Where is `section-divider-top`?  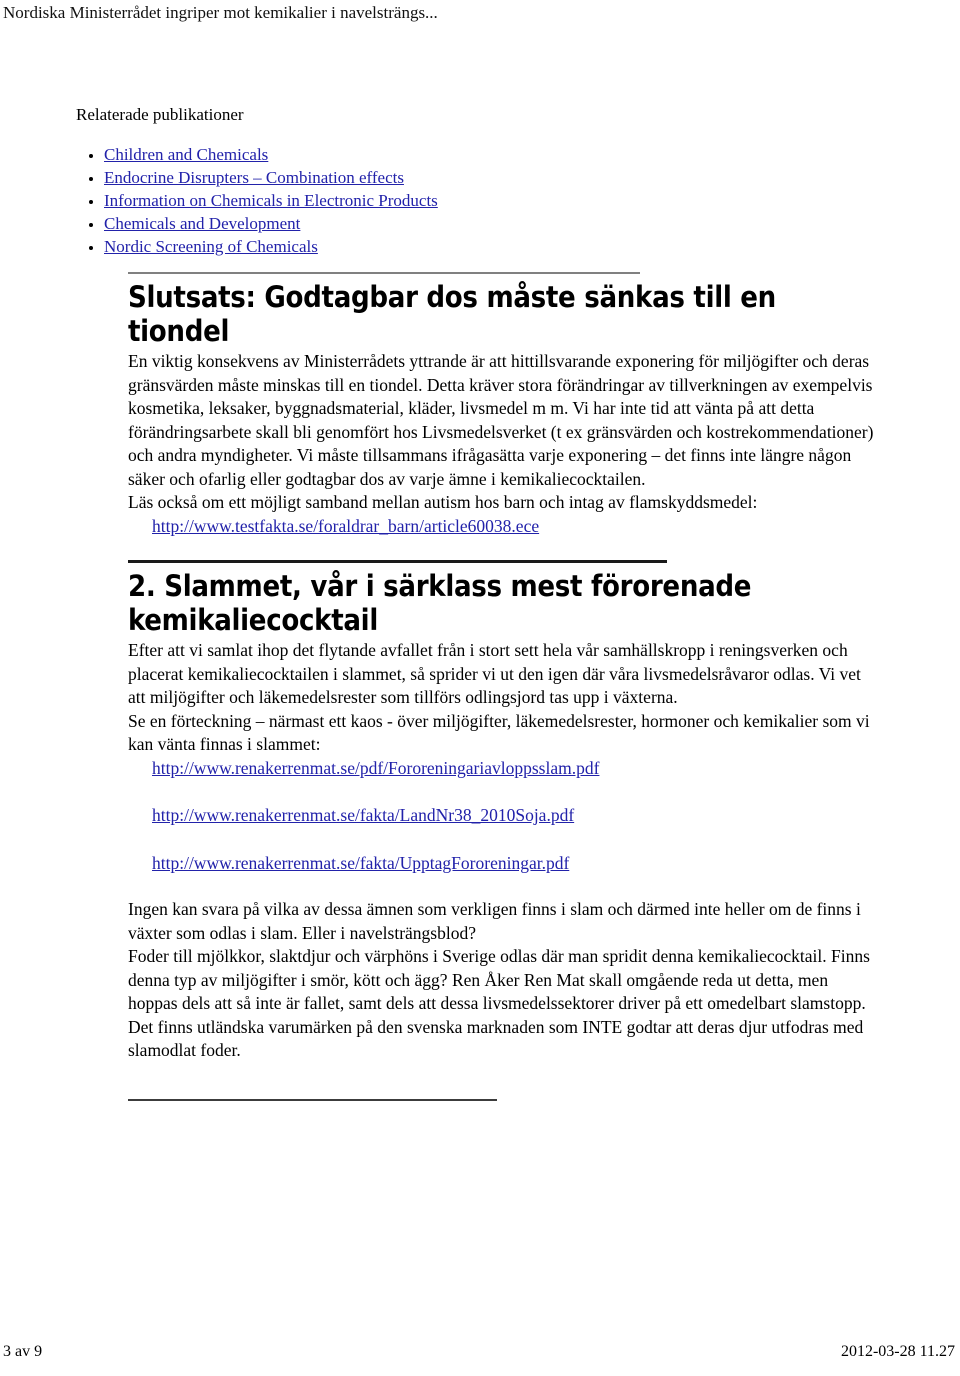 section-divider-top is located at coordinates (384, 273).